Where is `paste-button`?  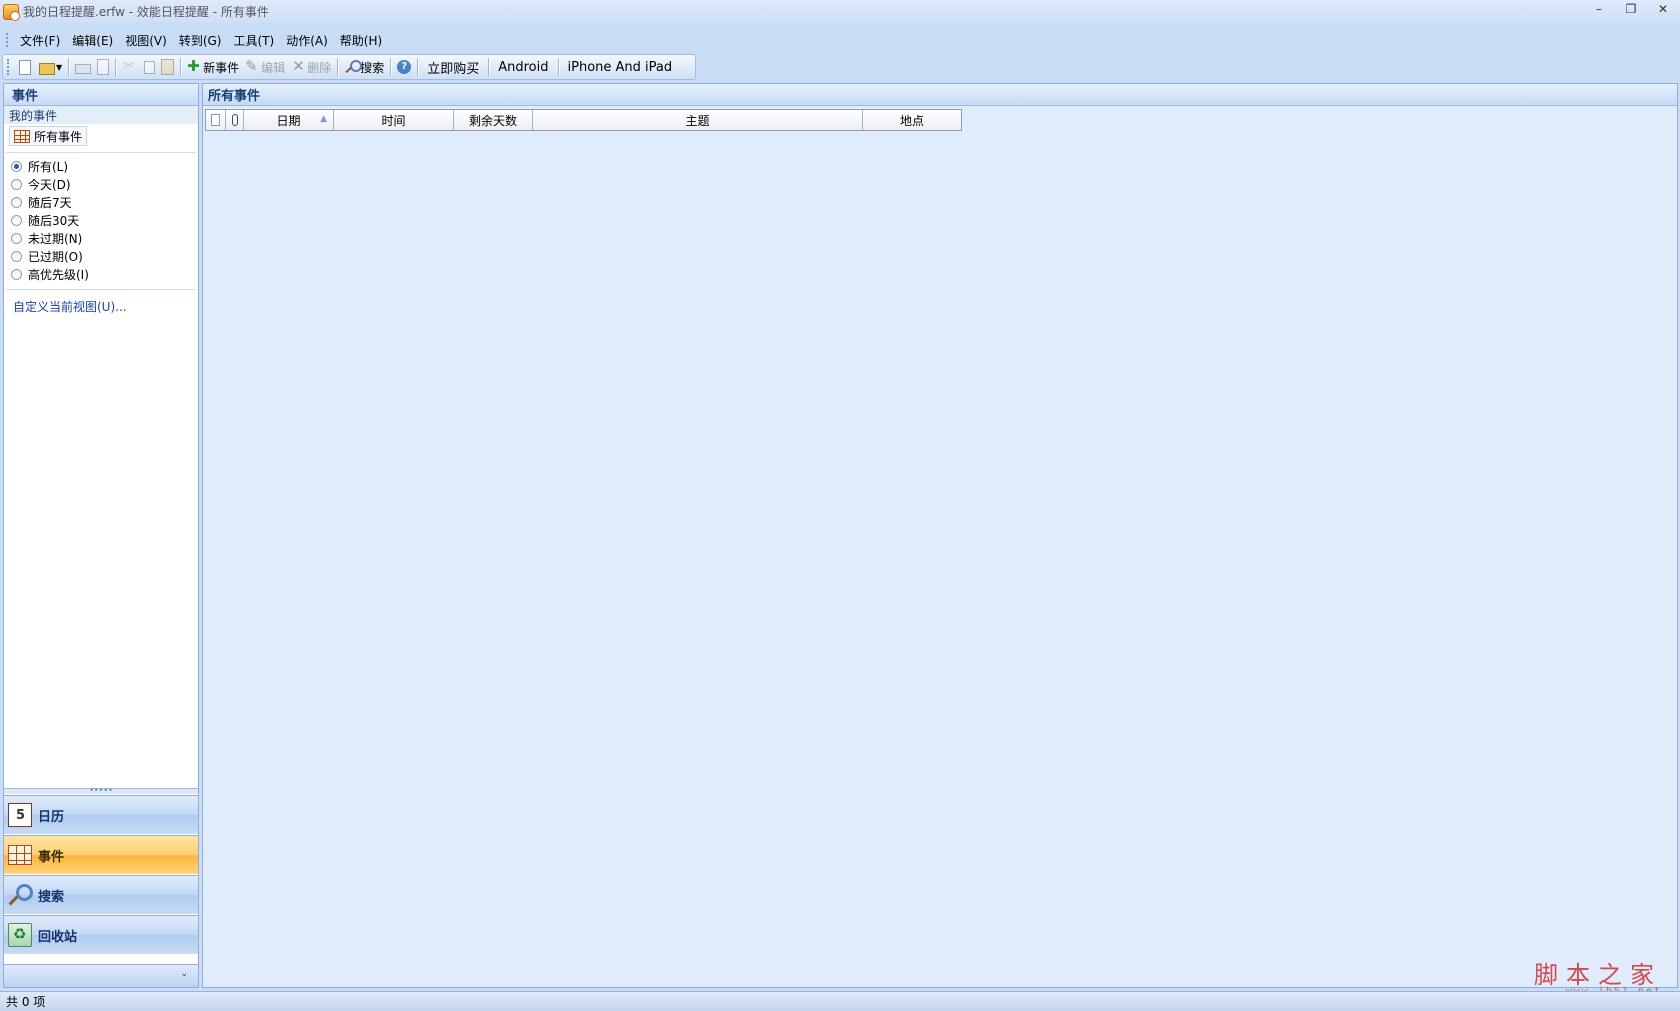
paste-button is located at coordinates (167, 67).